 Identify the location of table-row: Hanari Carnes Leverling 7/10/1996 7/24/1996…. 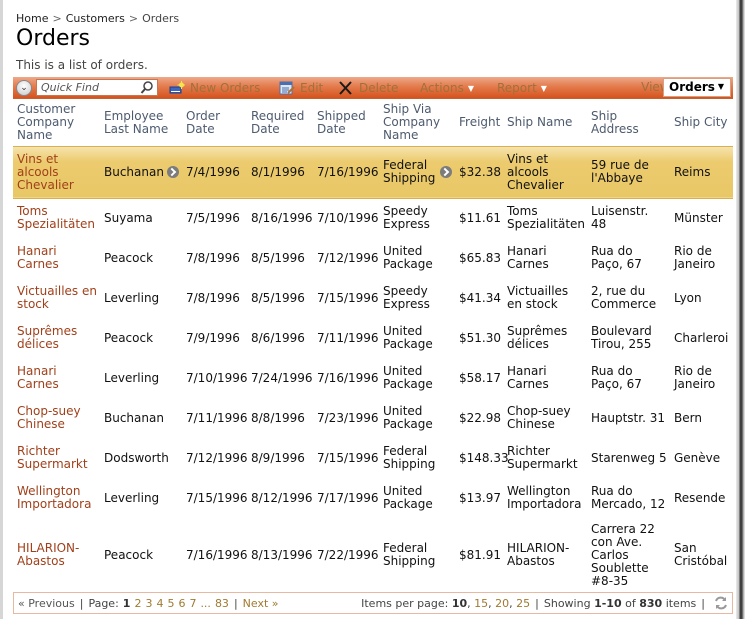
(373, 378).